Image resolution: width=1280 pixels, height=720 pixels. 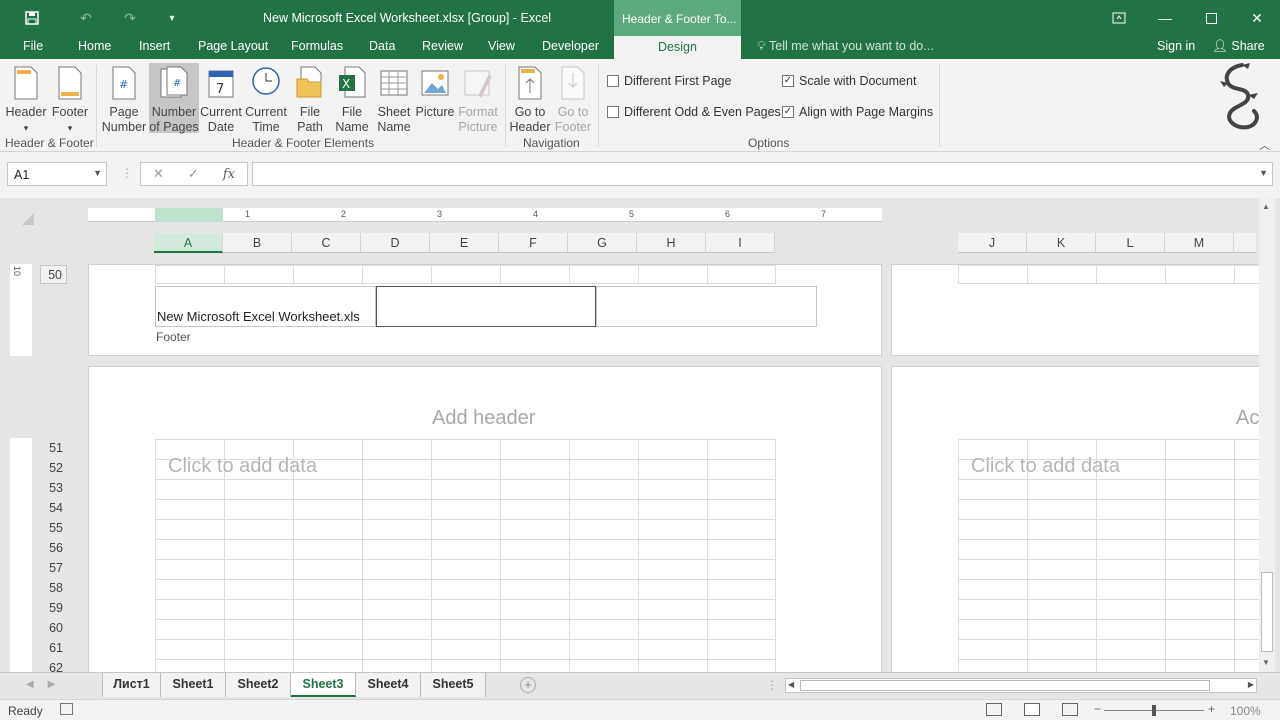 I want to click on tab-formulas: Formulas, so click(x=317, y=46).